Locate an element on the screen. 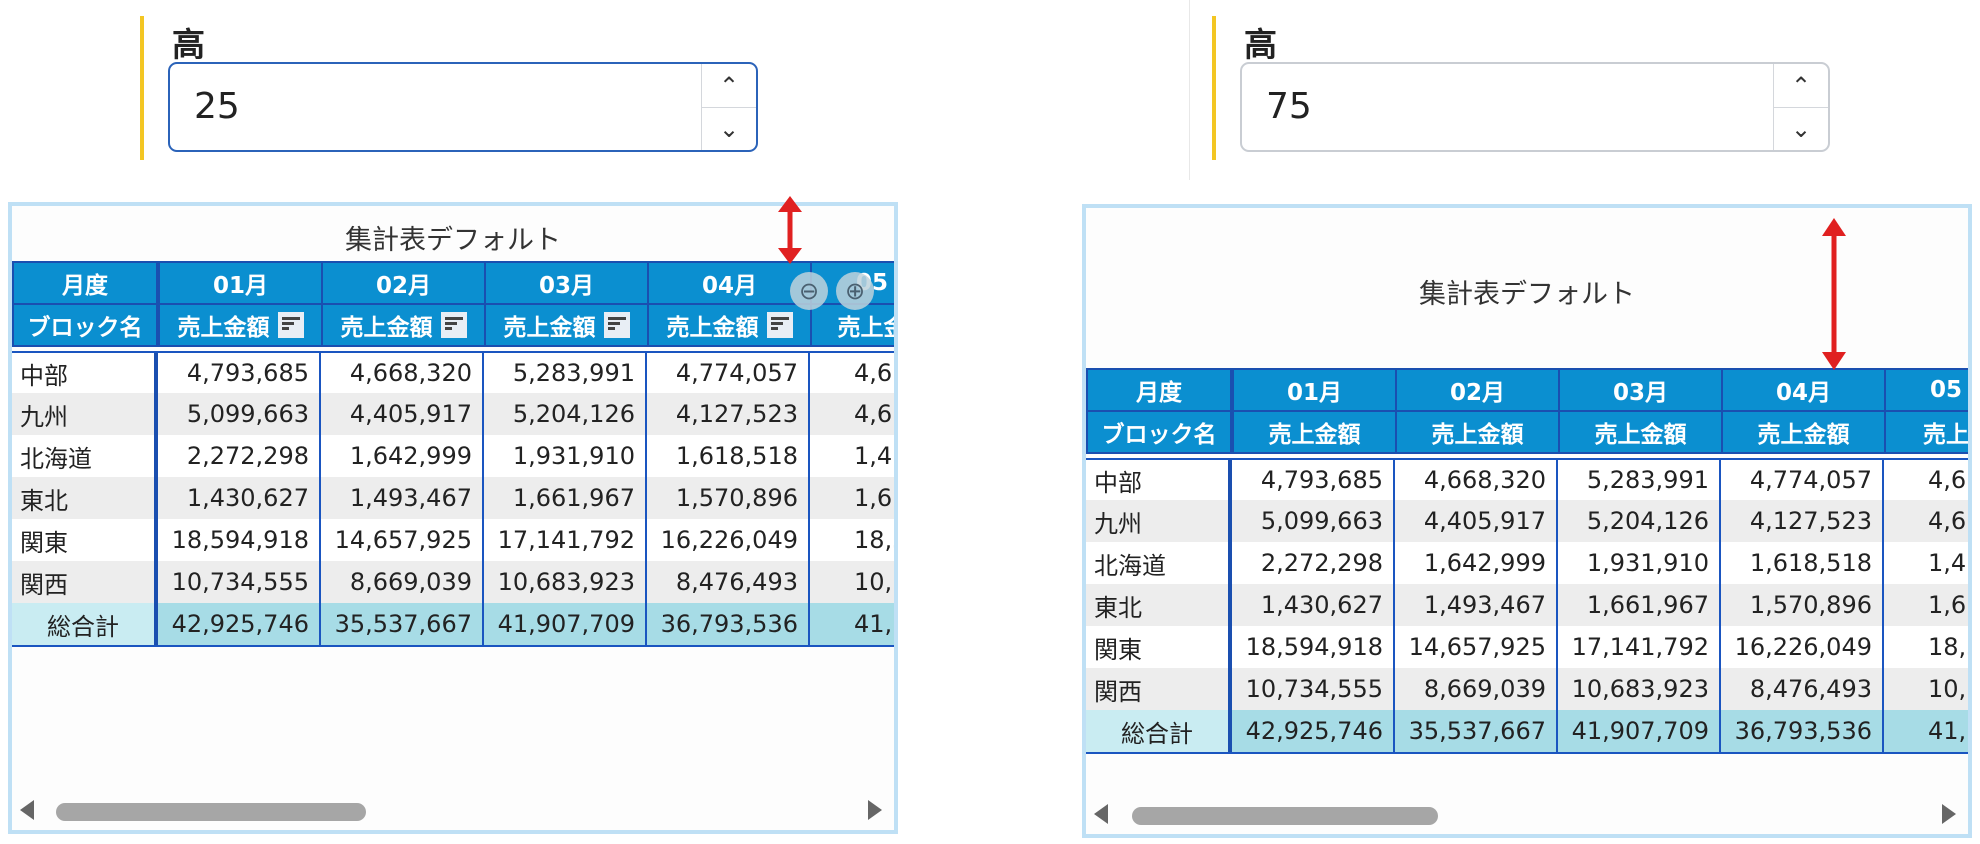 This screenshot has height=844, width=1980. height-stepper: 25 ⌃ ⌄ is located at coordinates (463, 107).